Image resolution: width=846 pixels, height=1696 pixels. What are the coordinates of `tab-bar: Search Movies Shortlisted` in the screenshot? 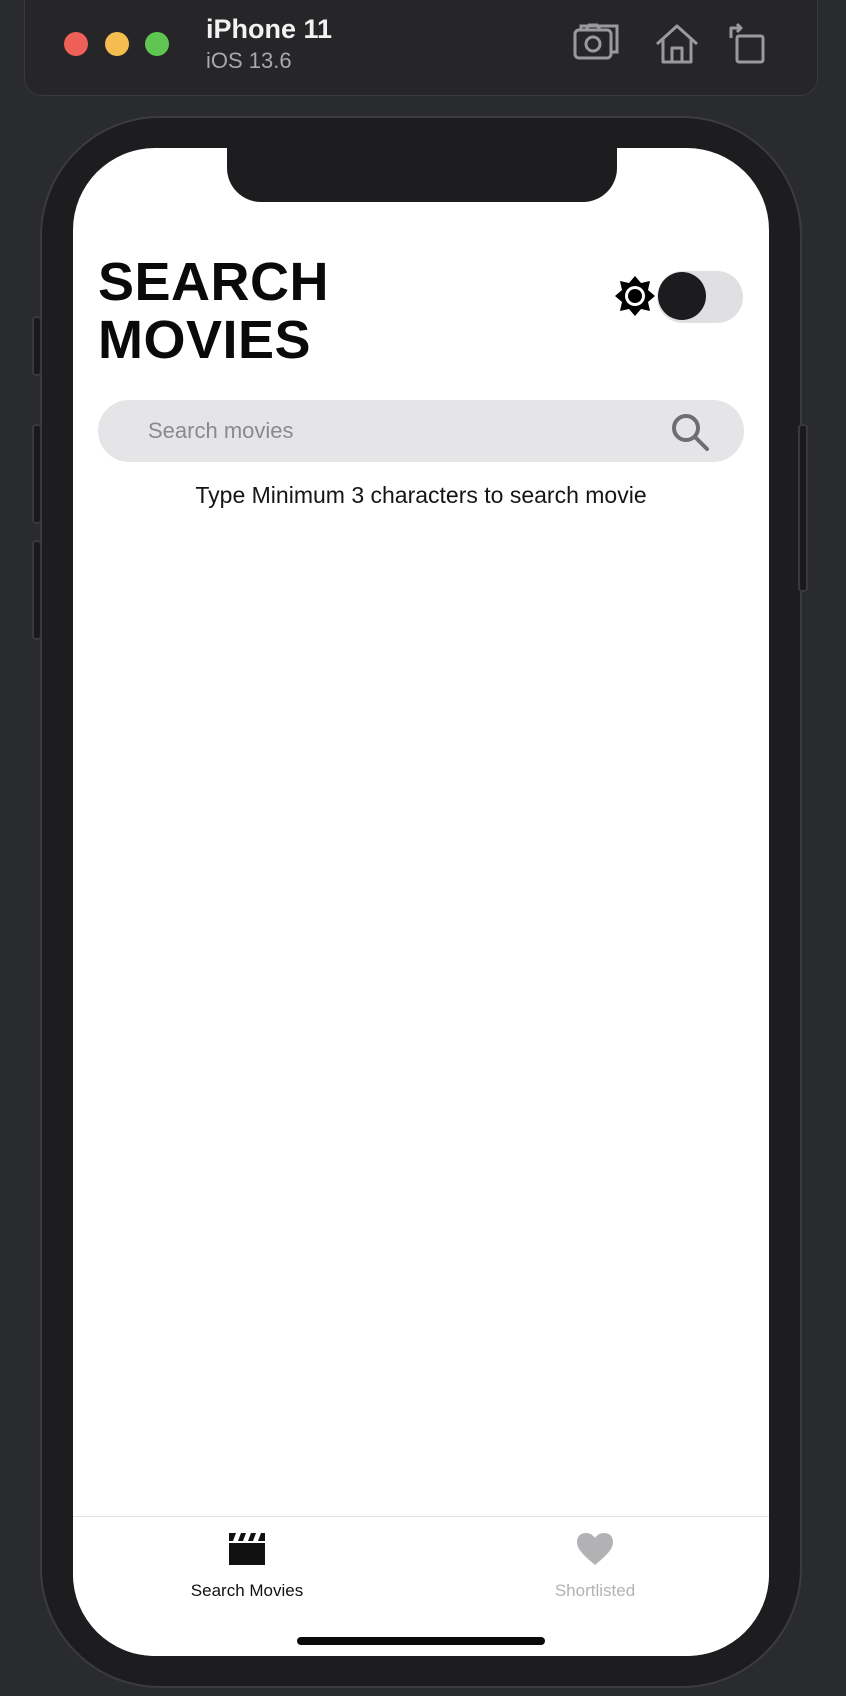 It's located at (421, 1586).